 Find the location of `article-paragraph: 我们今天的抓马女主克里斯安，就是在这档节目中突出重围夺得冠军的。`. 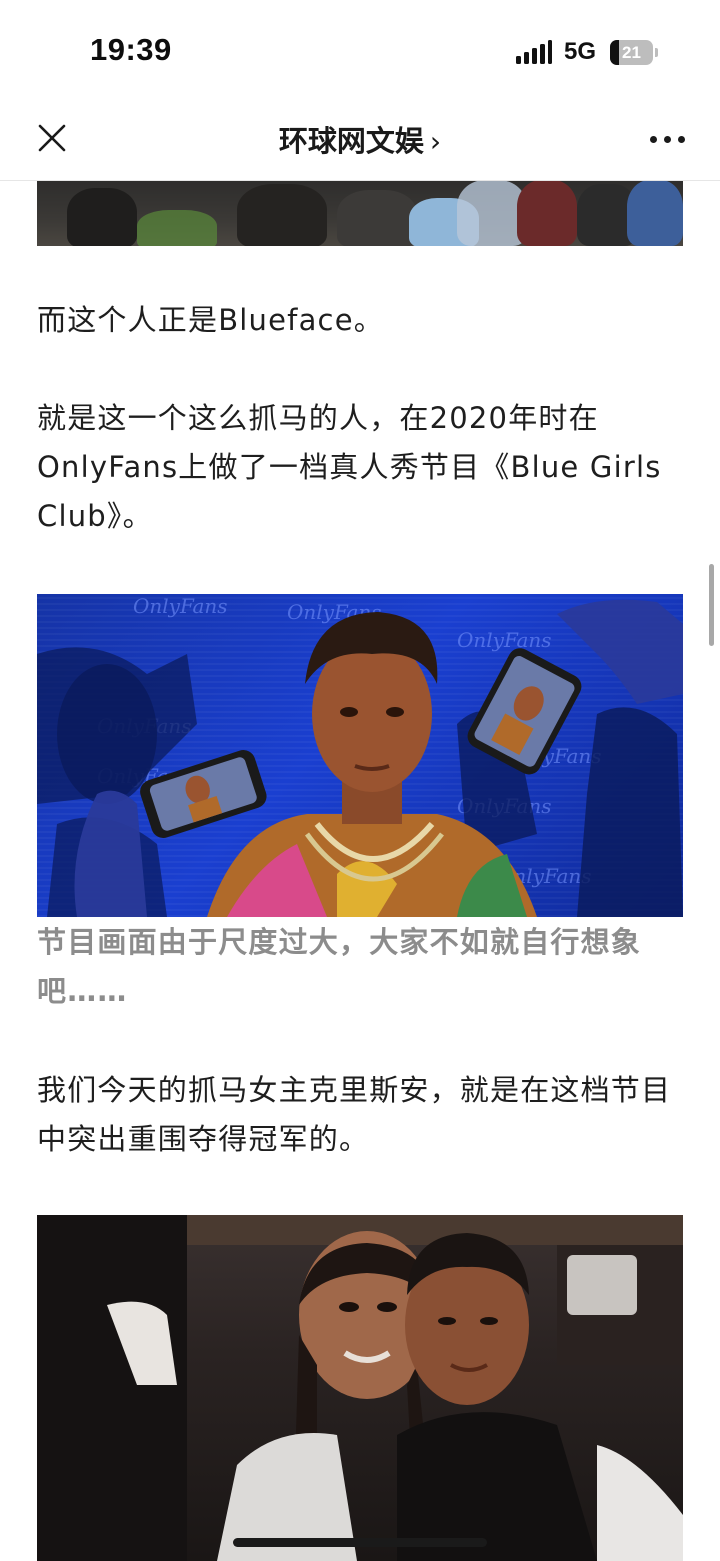

article-paragraph: 我们今天的抓马女主克里斯安，就是在这档节目中突出重围夺得冠军的。 is located at coordinates (354, 1114).